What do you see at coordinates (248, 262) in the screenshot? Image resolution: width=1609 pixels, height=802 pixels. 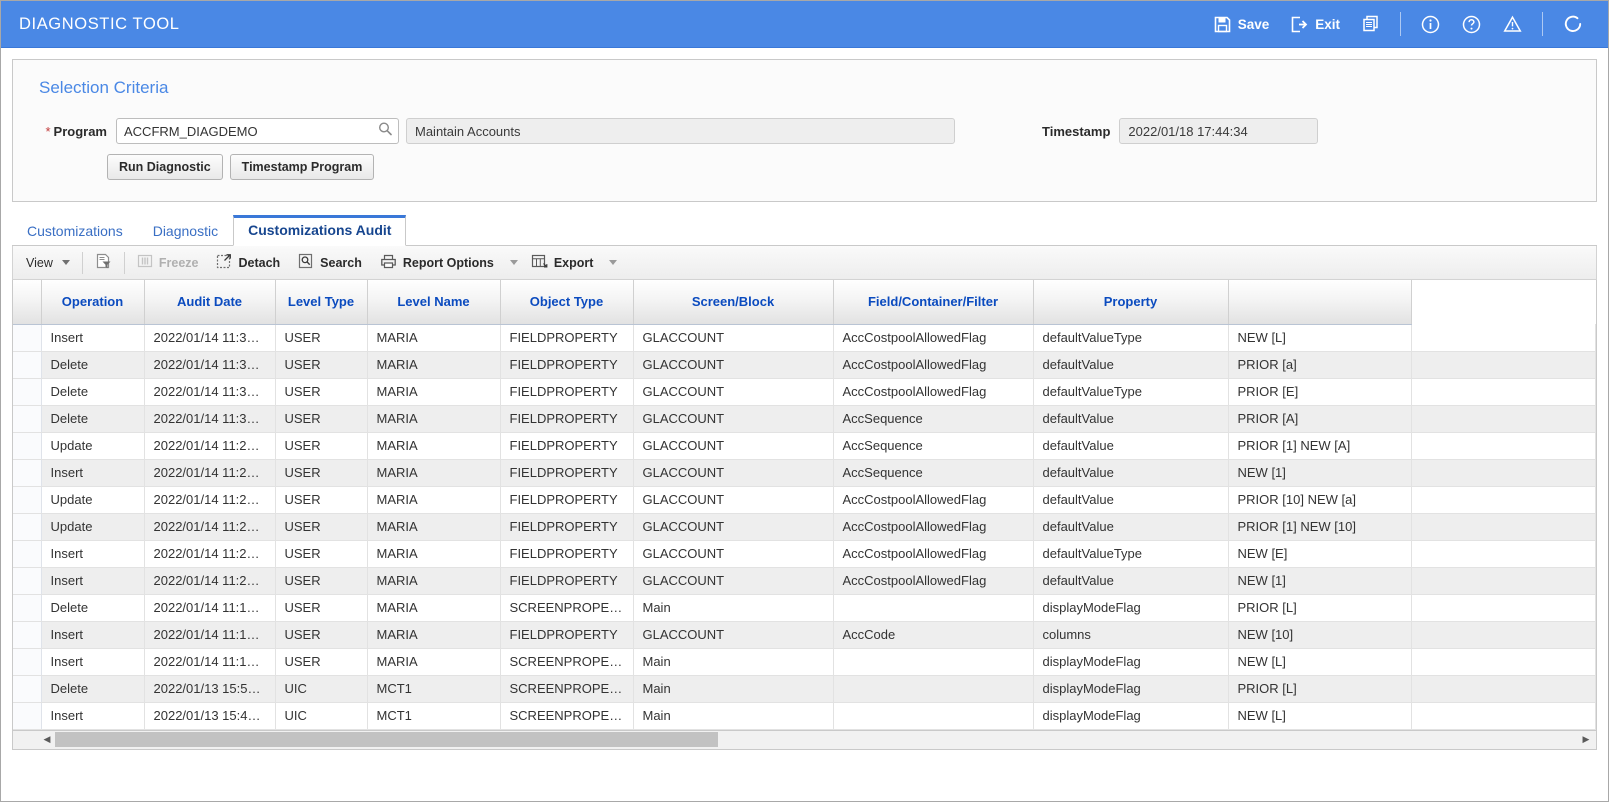 I see `detach-button: Detach` at bounding box center [248, 262].